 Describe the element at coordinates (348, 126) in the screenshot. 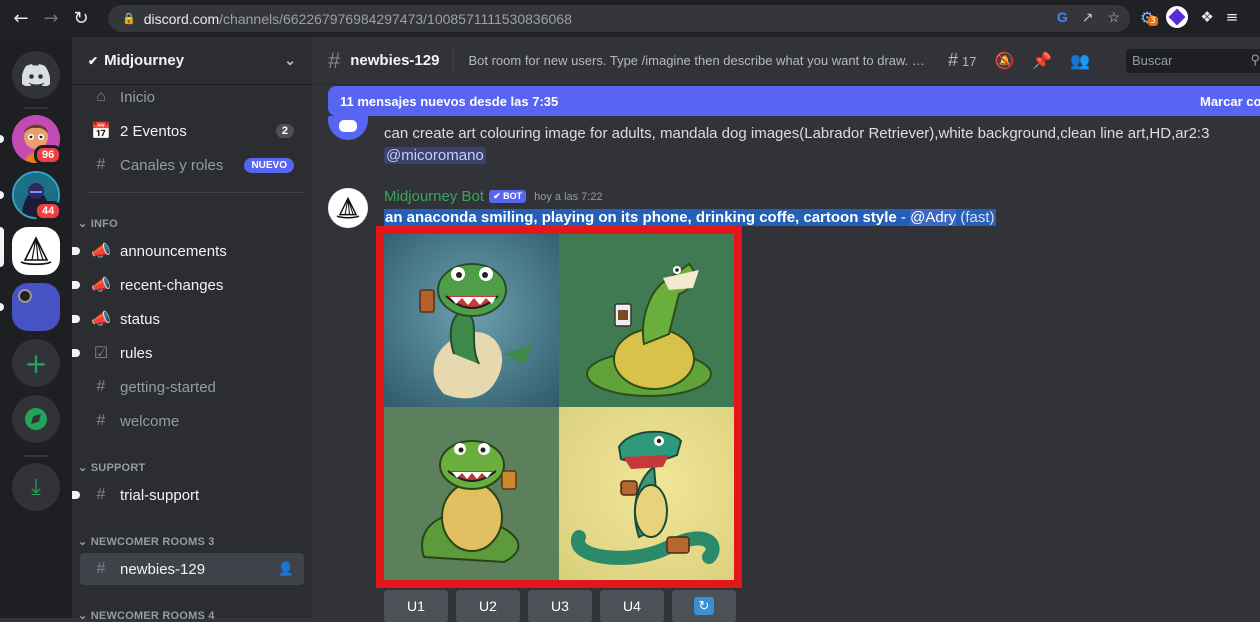

I see `discord-logo-icon` at that location.